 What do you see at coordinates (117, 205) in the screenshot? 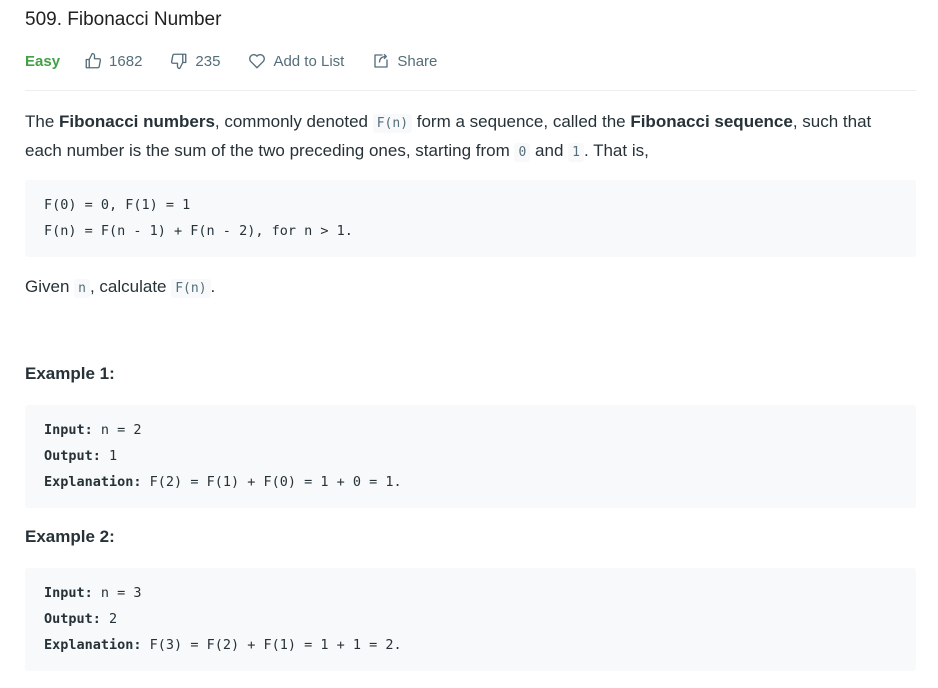
I see `formula-line: F(0) = 0, F(1) = 1` at bounding box center [117, 205].